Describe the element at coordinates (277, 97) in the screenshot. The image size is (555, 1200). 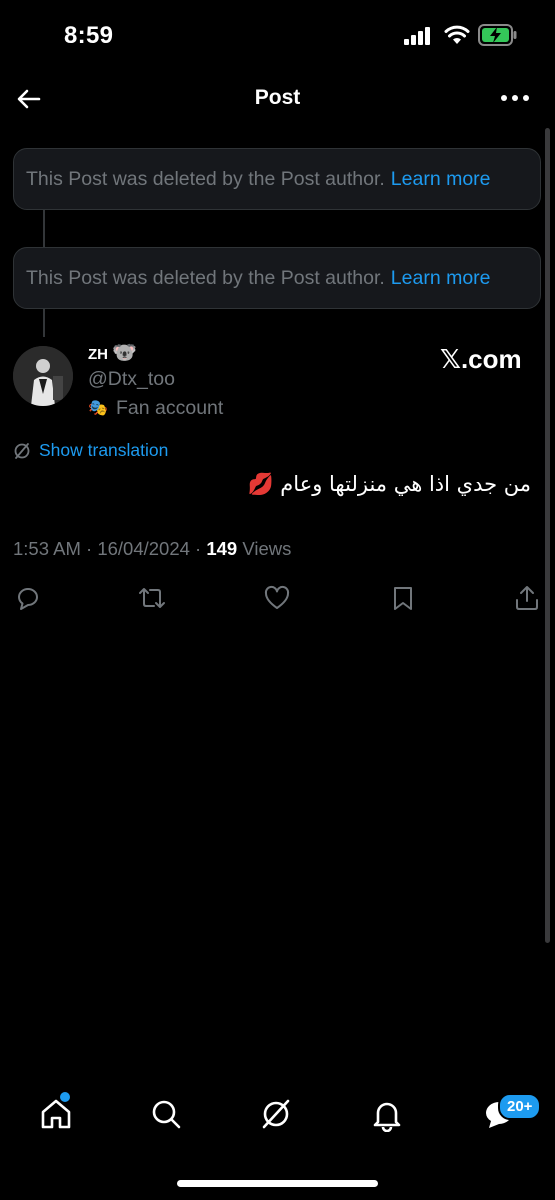
I see `page-title: Post` at that location.